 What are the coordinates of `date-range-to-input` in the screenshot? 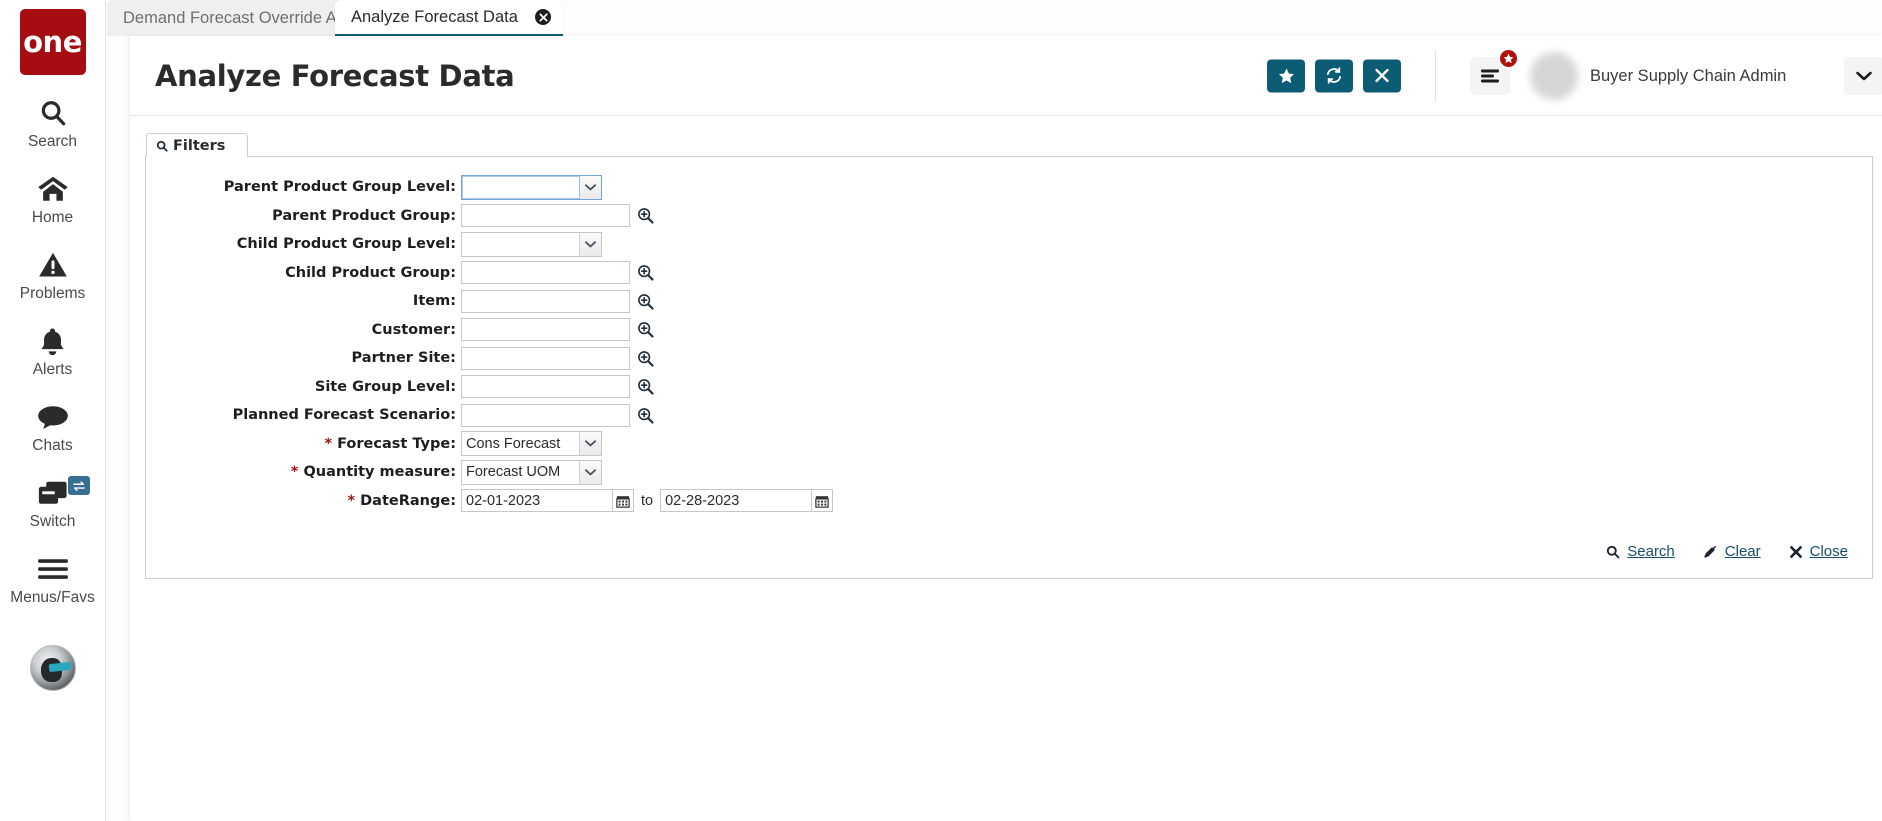 It's located at (736, 501).